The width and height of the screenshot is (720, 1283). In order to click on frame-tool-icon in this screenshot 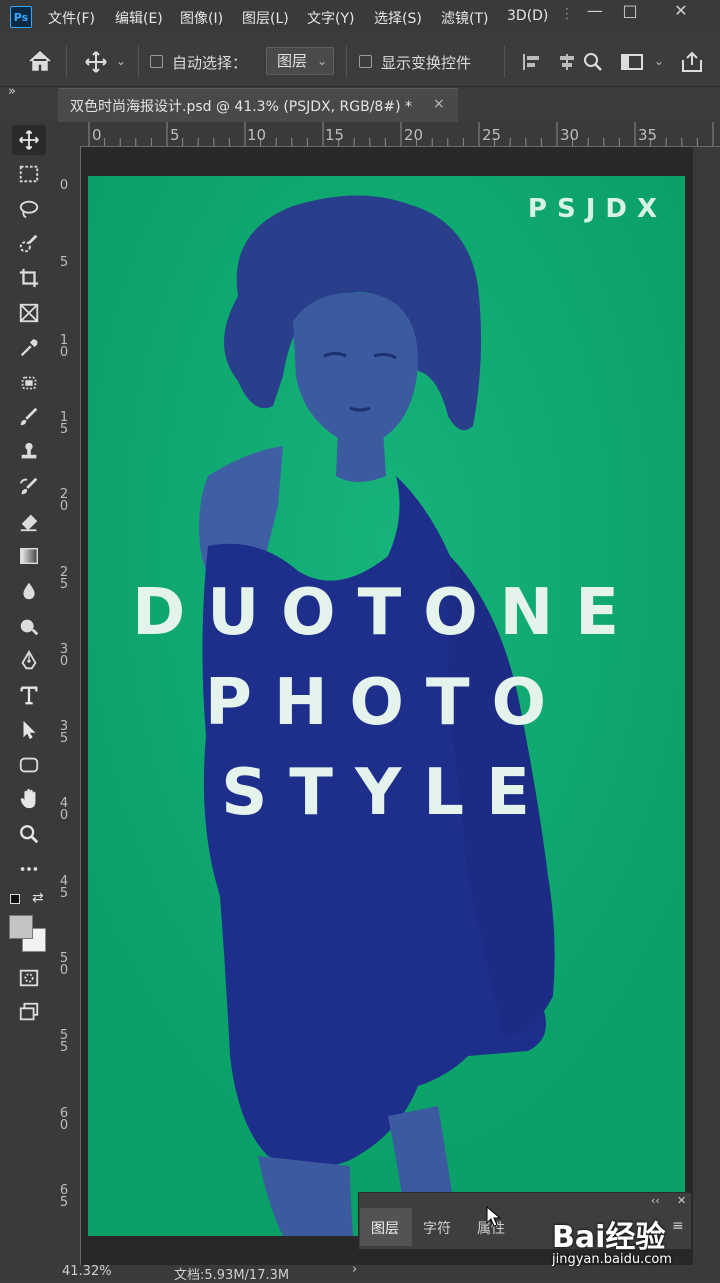, I will do `click(29, 313)`.